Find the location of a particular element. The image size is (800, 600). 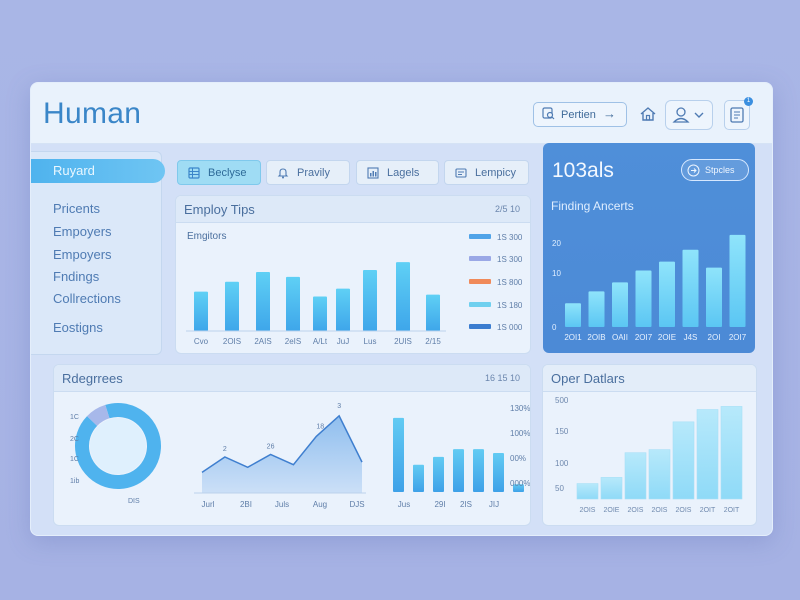

pertien-label: Pertien is located at coordinates (578, 114).